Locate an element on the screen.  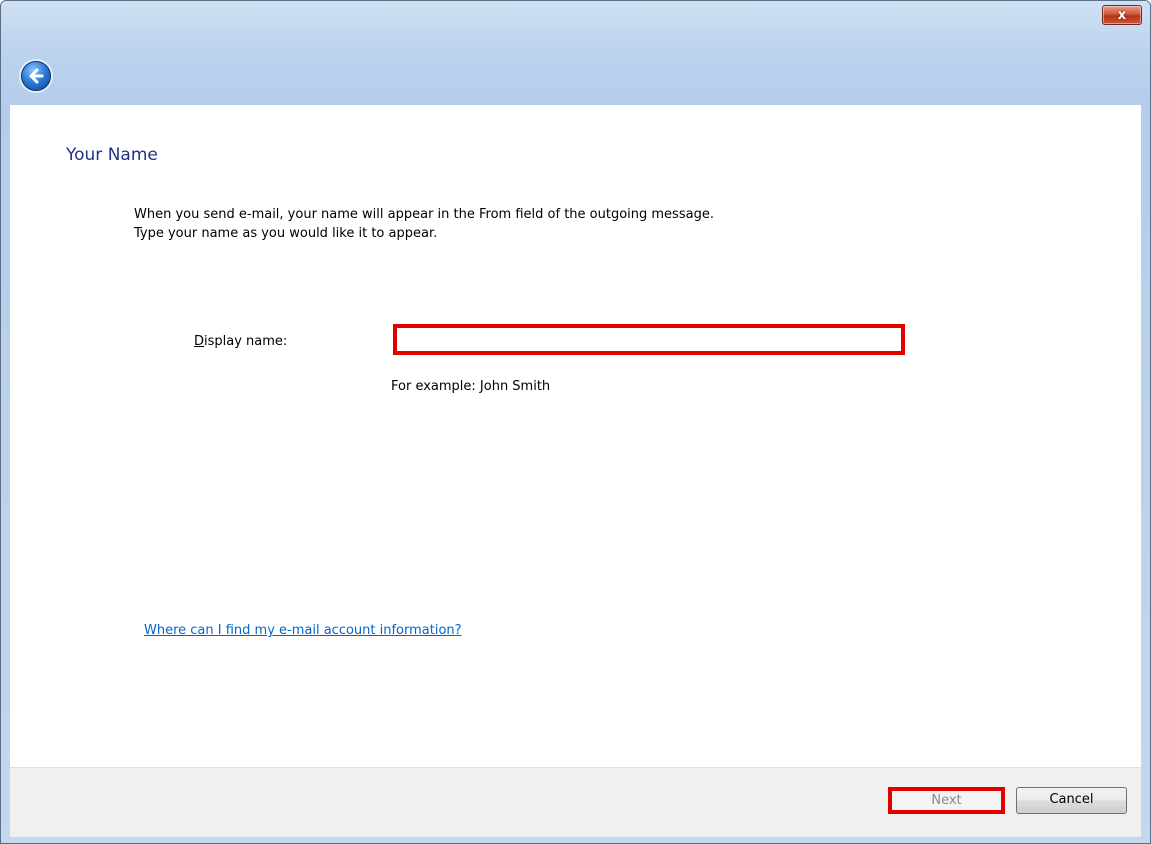
close-icon: x is located at coordinates (1122, 15).